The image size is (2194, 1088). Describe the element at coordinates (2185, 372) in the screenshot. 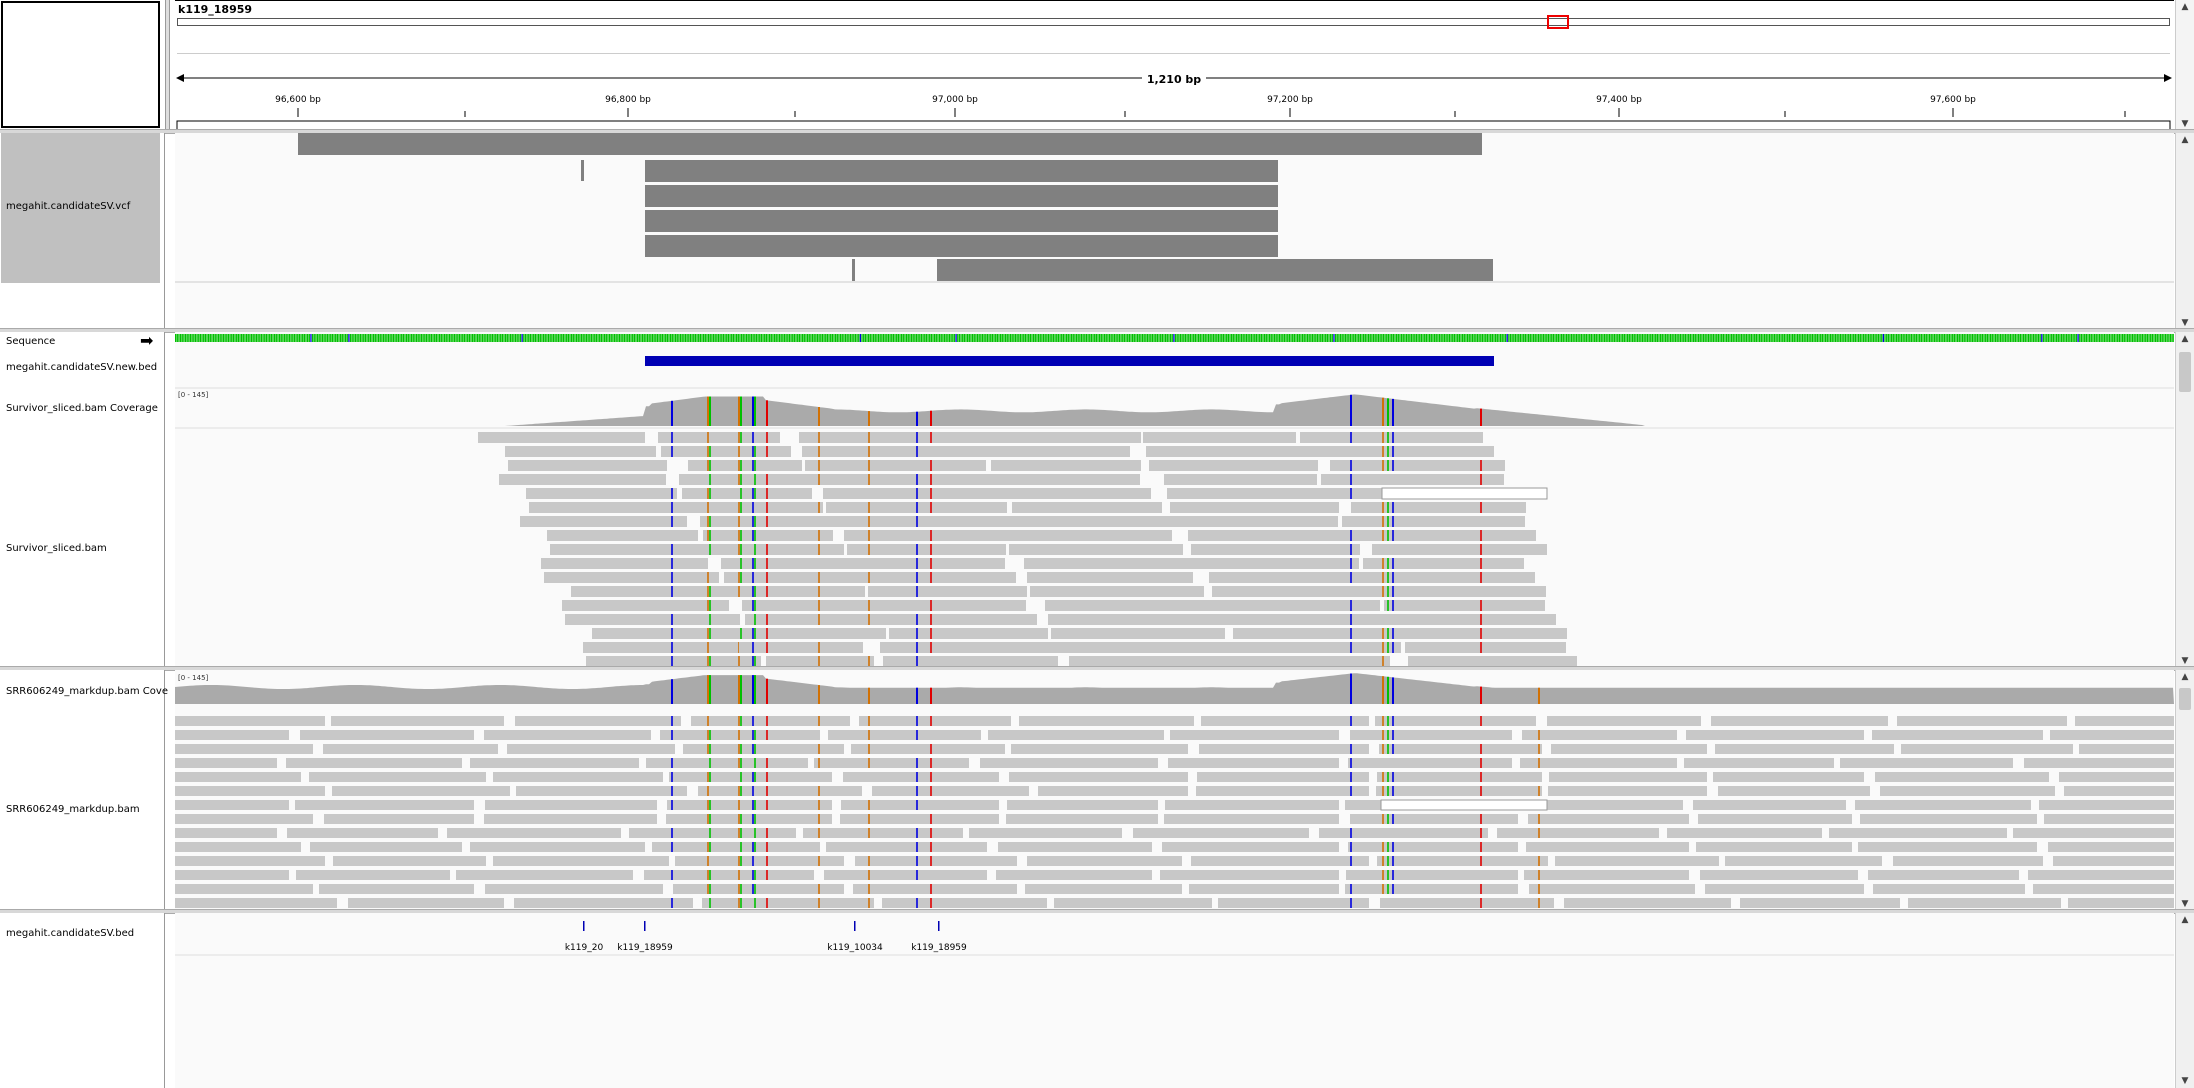

I see `scroll-thumb` at that location.